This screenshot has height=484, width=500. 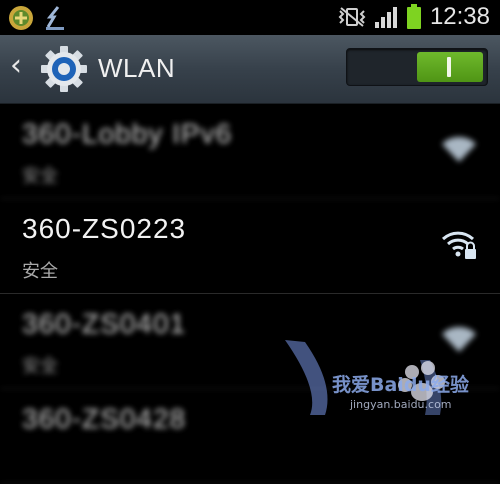 What do you see at coordinates (104, 323) in the screenshot?
I see `network-ssid: 360-ZS0401` at bounding box center [104, 323].